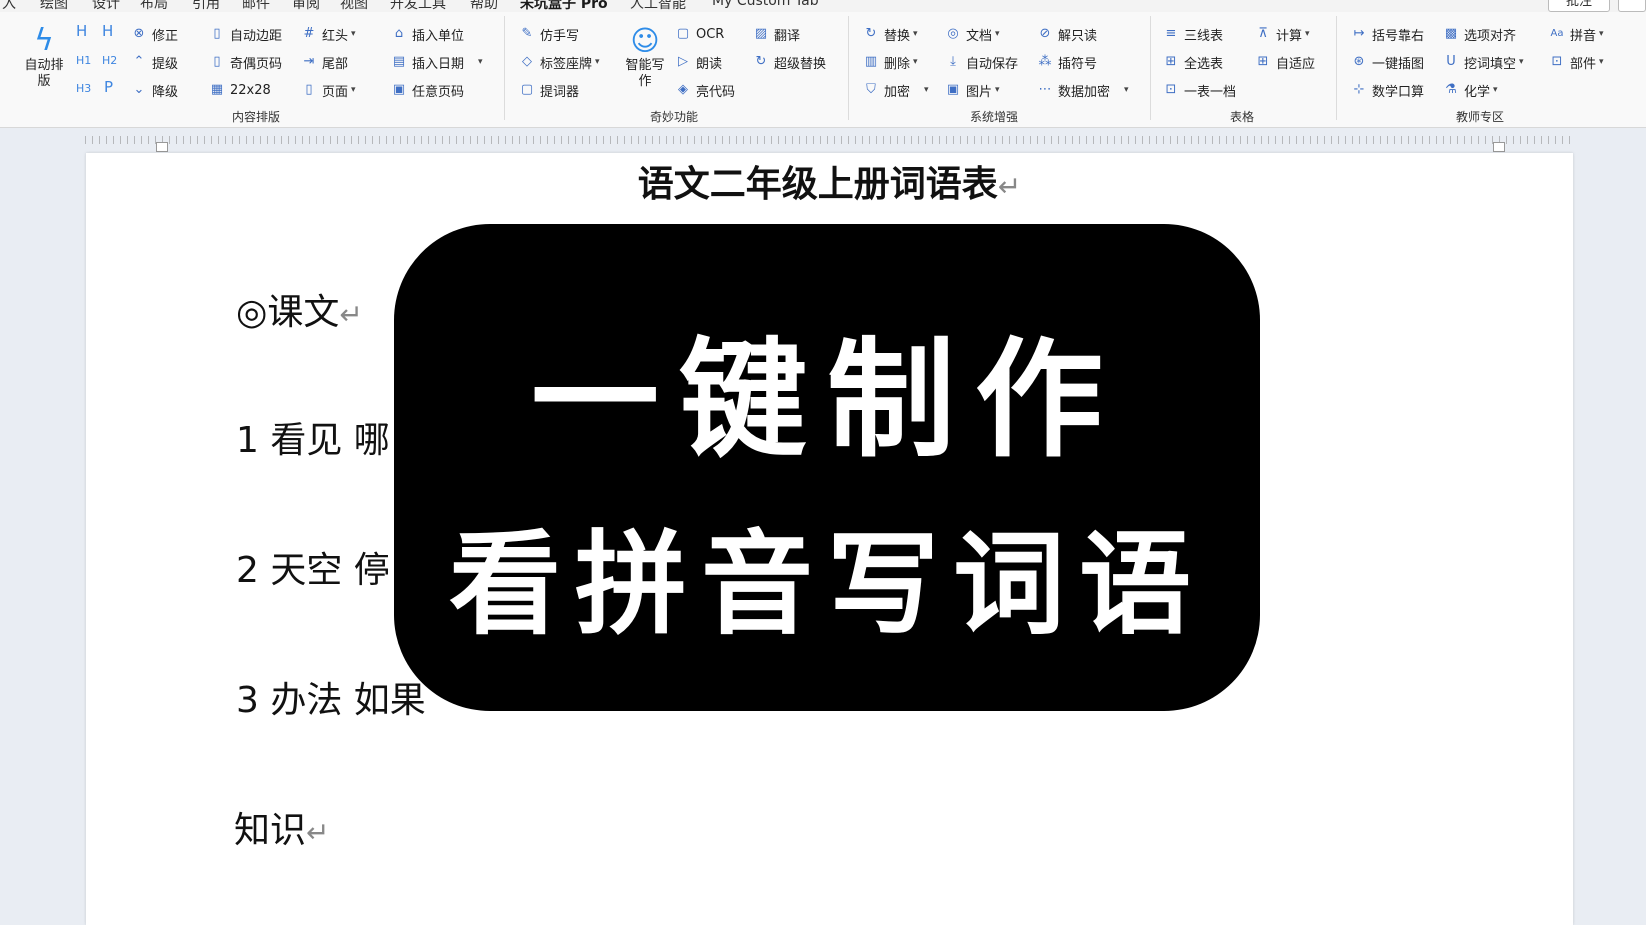 The width and height of the screenshot is (1646, 925). Describe the element at coordinates (1045, 89) in the screenshot. I see `dots-icon: ⋯` at that location.